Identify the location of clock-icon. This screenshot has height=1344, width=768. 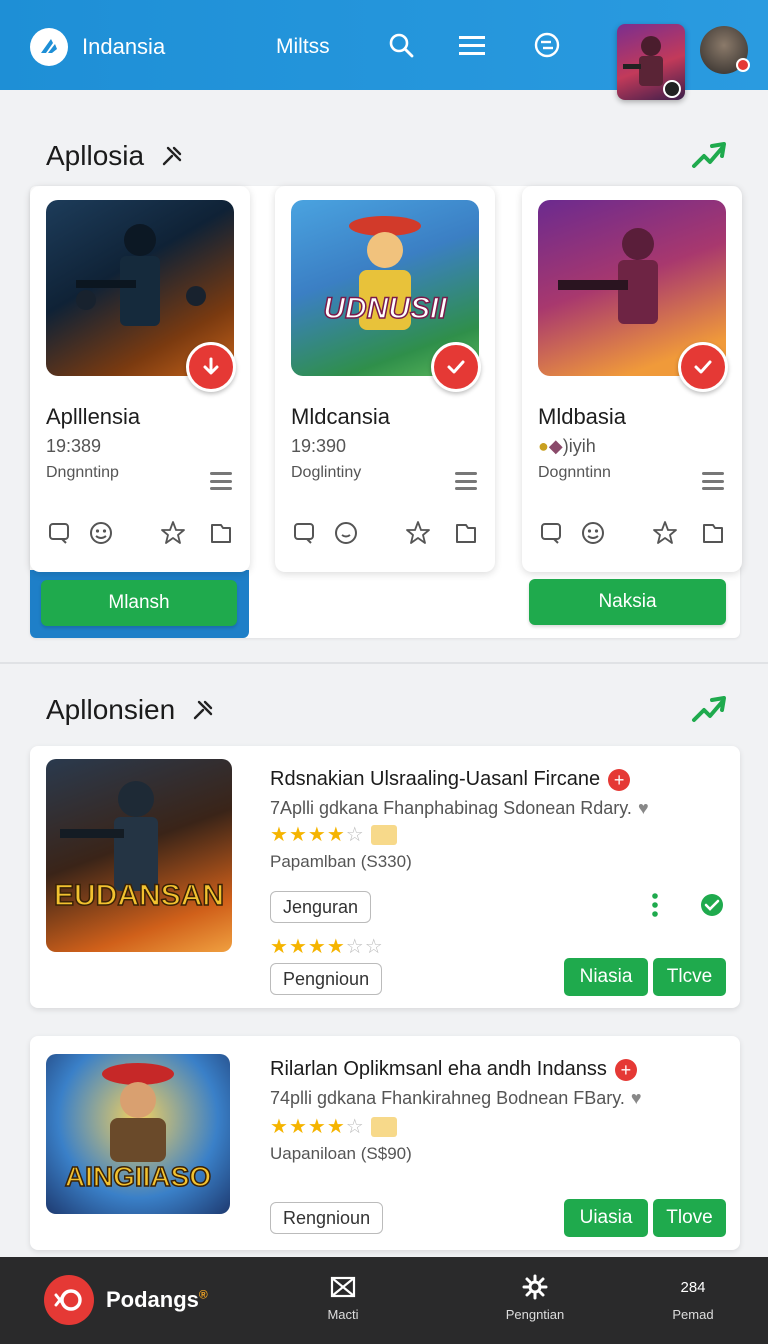
(346, 533).